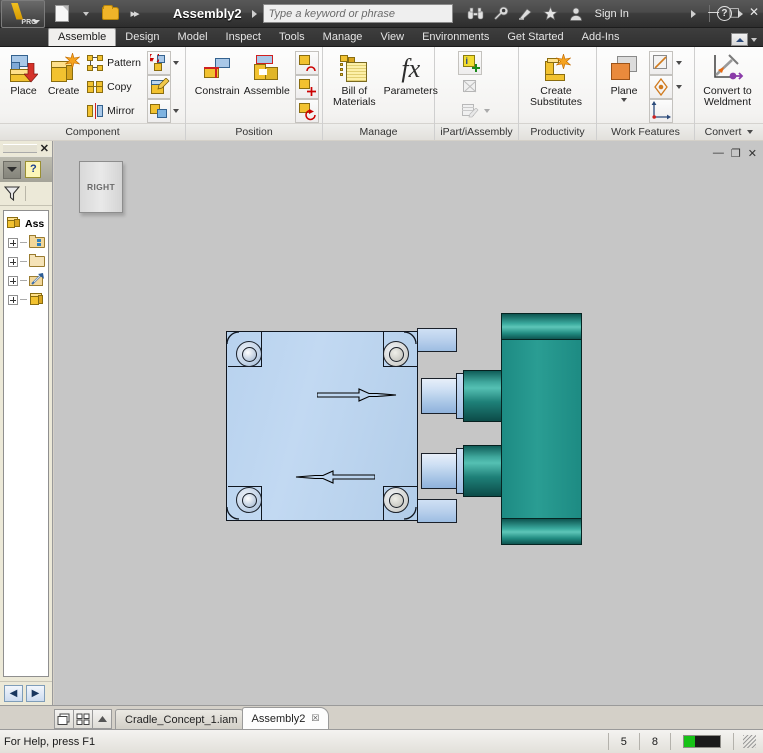 The height and width of the screenshot is (753, 763). Describe the element at coordinates (661, 63) in the screenshot. I see `work-axis-button` at that location.